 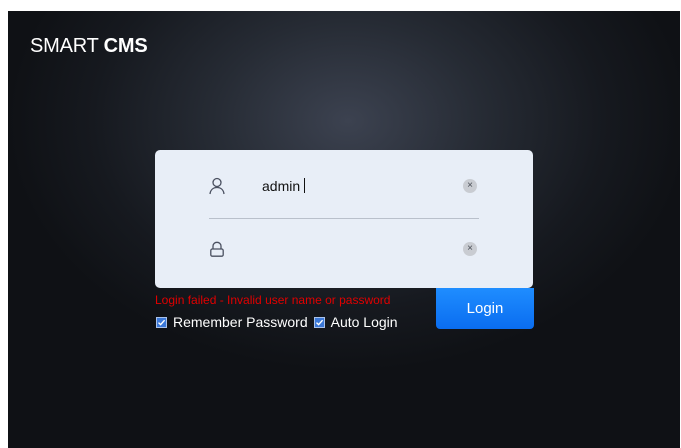 I want to click on clear-username-button: ×, so click(x=470, y=186).